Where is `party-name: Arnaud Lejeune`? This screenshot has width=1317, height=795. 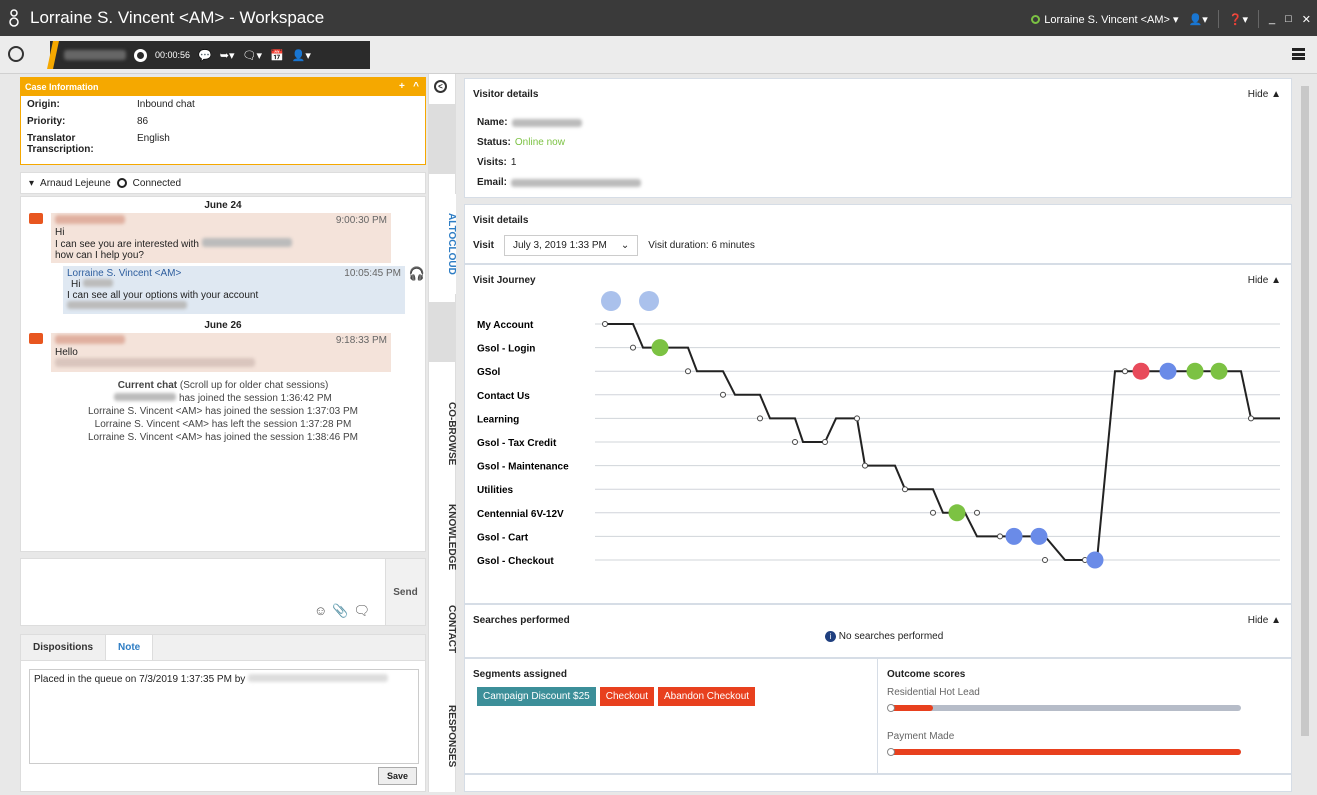
party-name: Arnaud Lejeune is located at coordinates (75, 183).